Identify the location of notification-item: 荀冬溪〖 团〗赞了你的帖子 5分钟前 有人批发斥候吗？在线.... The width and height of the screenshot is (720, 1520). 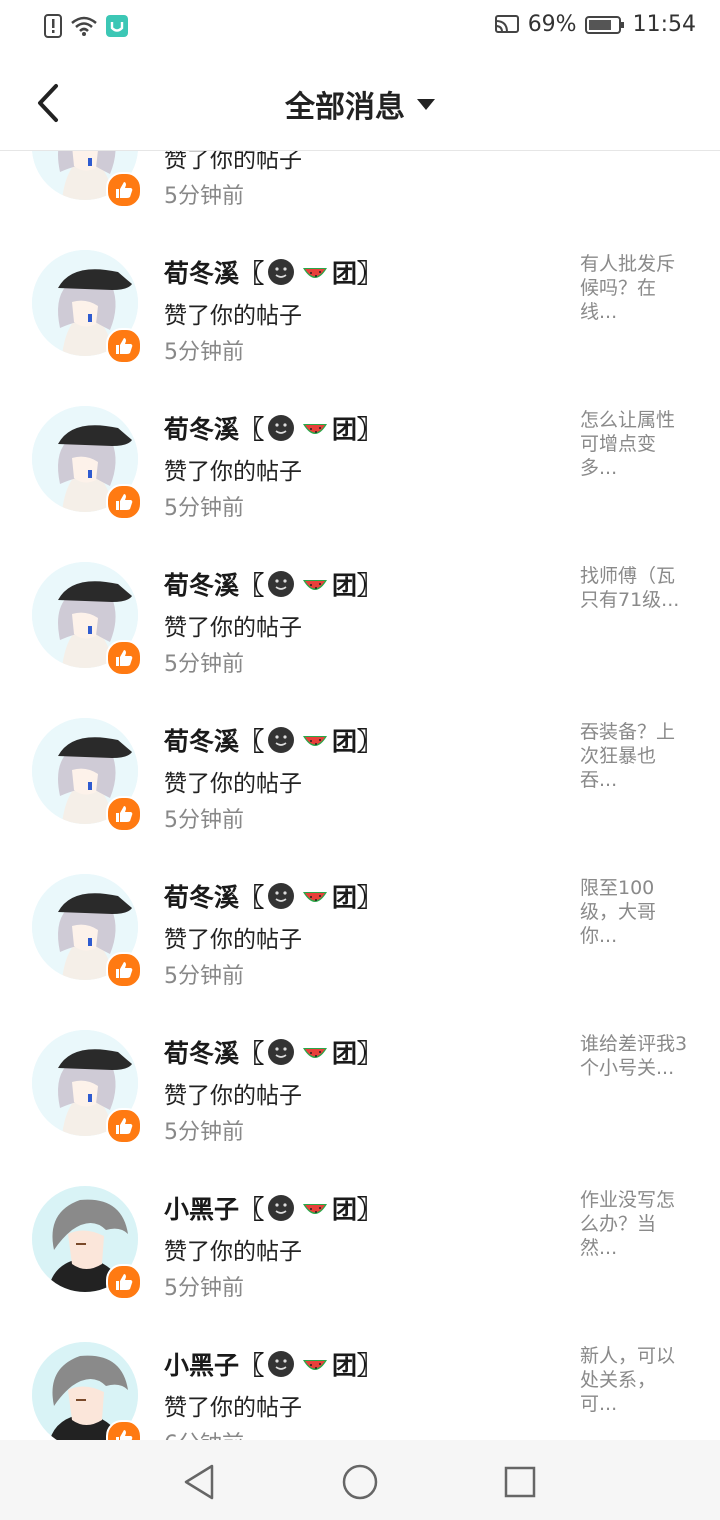
(360, 306).